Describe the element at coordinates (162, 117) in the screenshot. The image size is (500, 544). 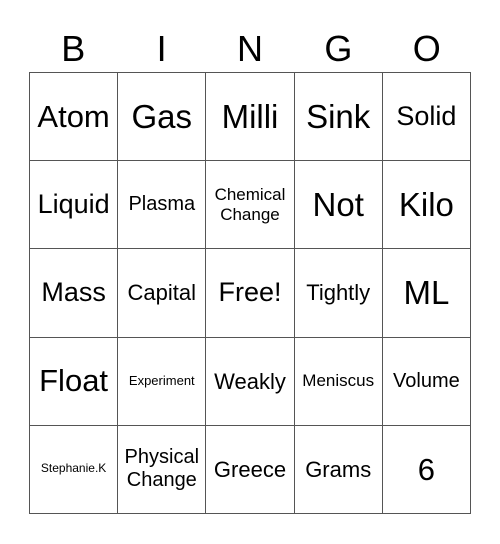
I see `bingo-cell: Gas` at that location.